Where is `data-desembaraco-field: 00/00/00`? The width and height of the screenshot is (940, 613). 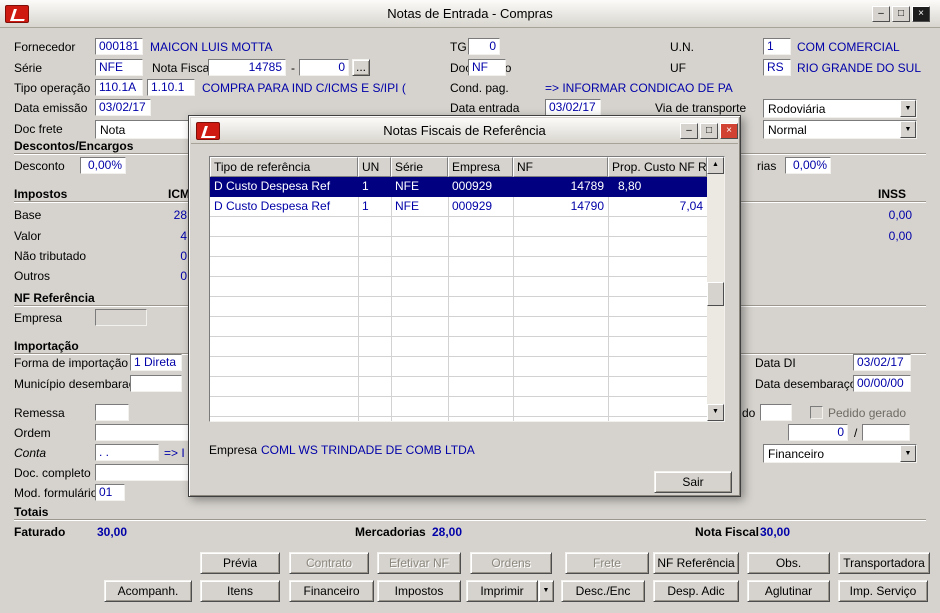
data-desembaraco-field: 00/00/00 is located at coordinates (882, 383).